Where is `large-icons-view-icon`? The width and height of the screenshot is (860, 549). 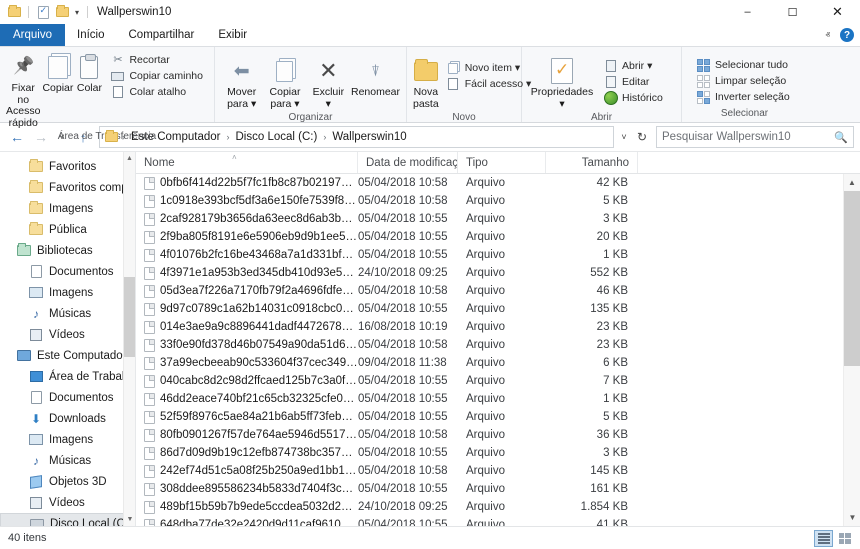
large-icons-view-icon is located at coordinates (844, 538).